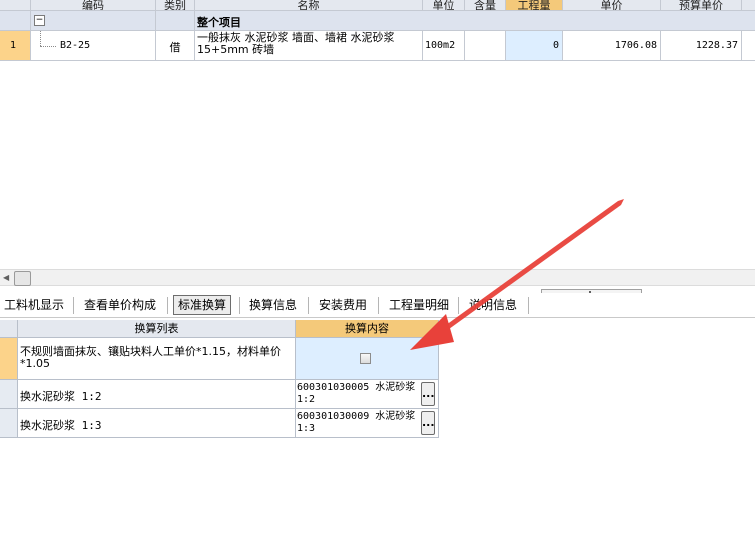  I want to click on tree-line, so click(41, 38).